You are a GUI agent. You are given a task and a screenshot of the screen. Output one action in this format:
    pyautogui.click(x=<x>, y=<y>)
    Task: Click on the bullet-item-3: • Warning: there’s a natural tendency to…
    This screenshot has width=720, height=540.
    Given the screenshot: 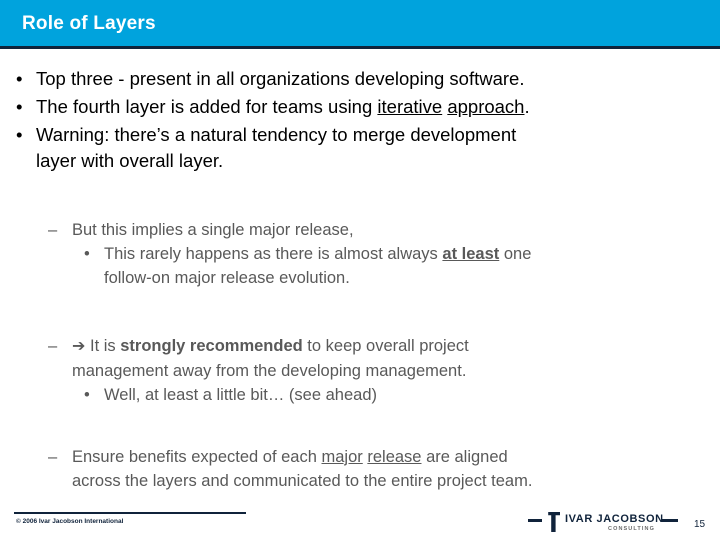 What is the action you would take?
    pyautogui.click(x=360, y=148)
    